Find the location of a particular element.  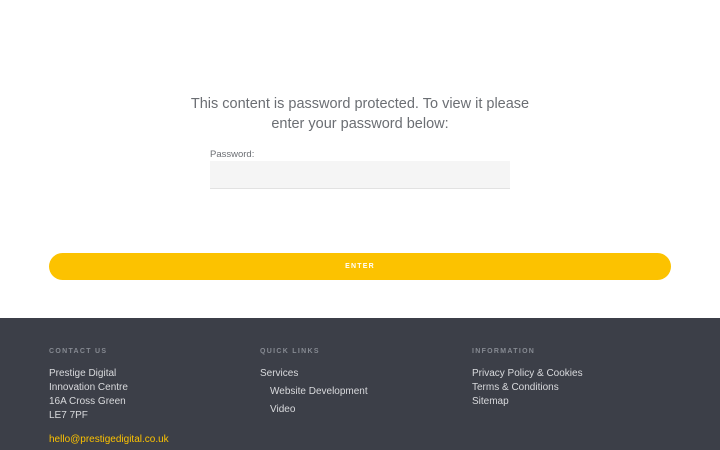

contact-email-link: hello@prestigedigital.co.uk is located at coordinates (109, 440).